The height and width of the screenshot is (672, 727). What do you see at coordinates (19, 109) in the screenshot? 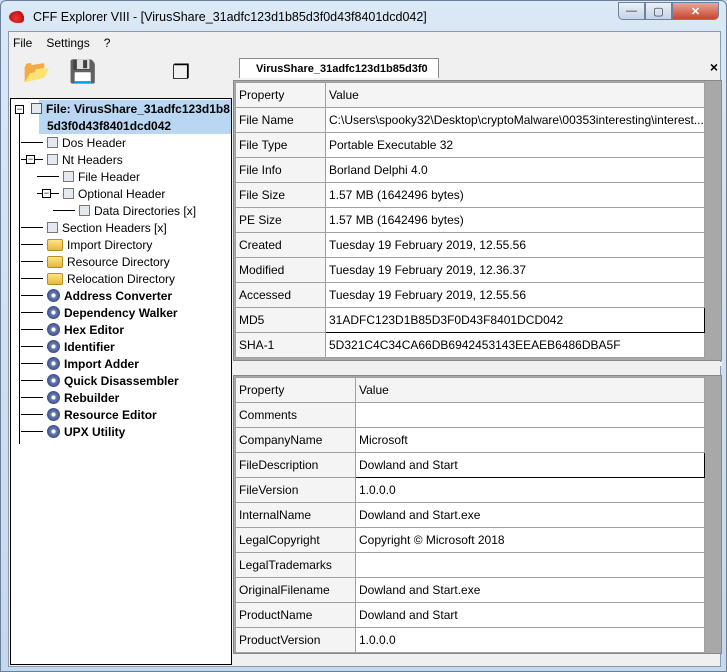
I see `collapse-root-toggle: −` at bounding box center [19, 109].